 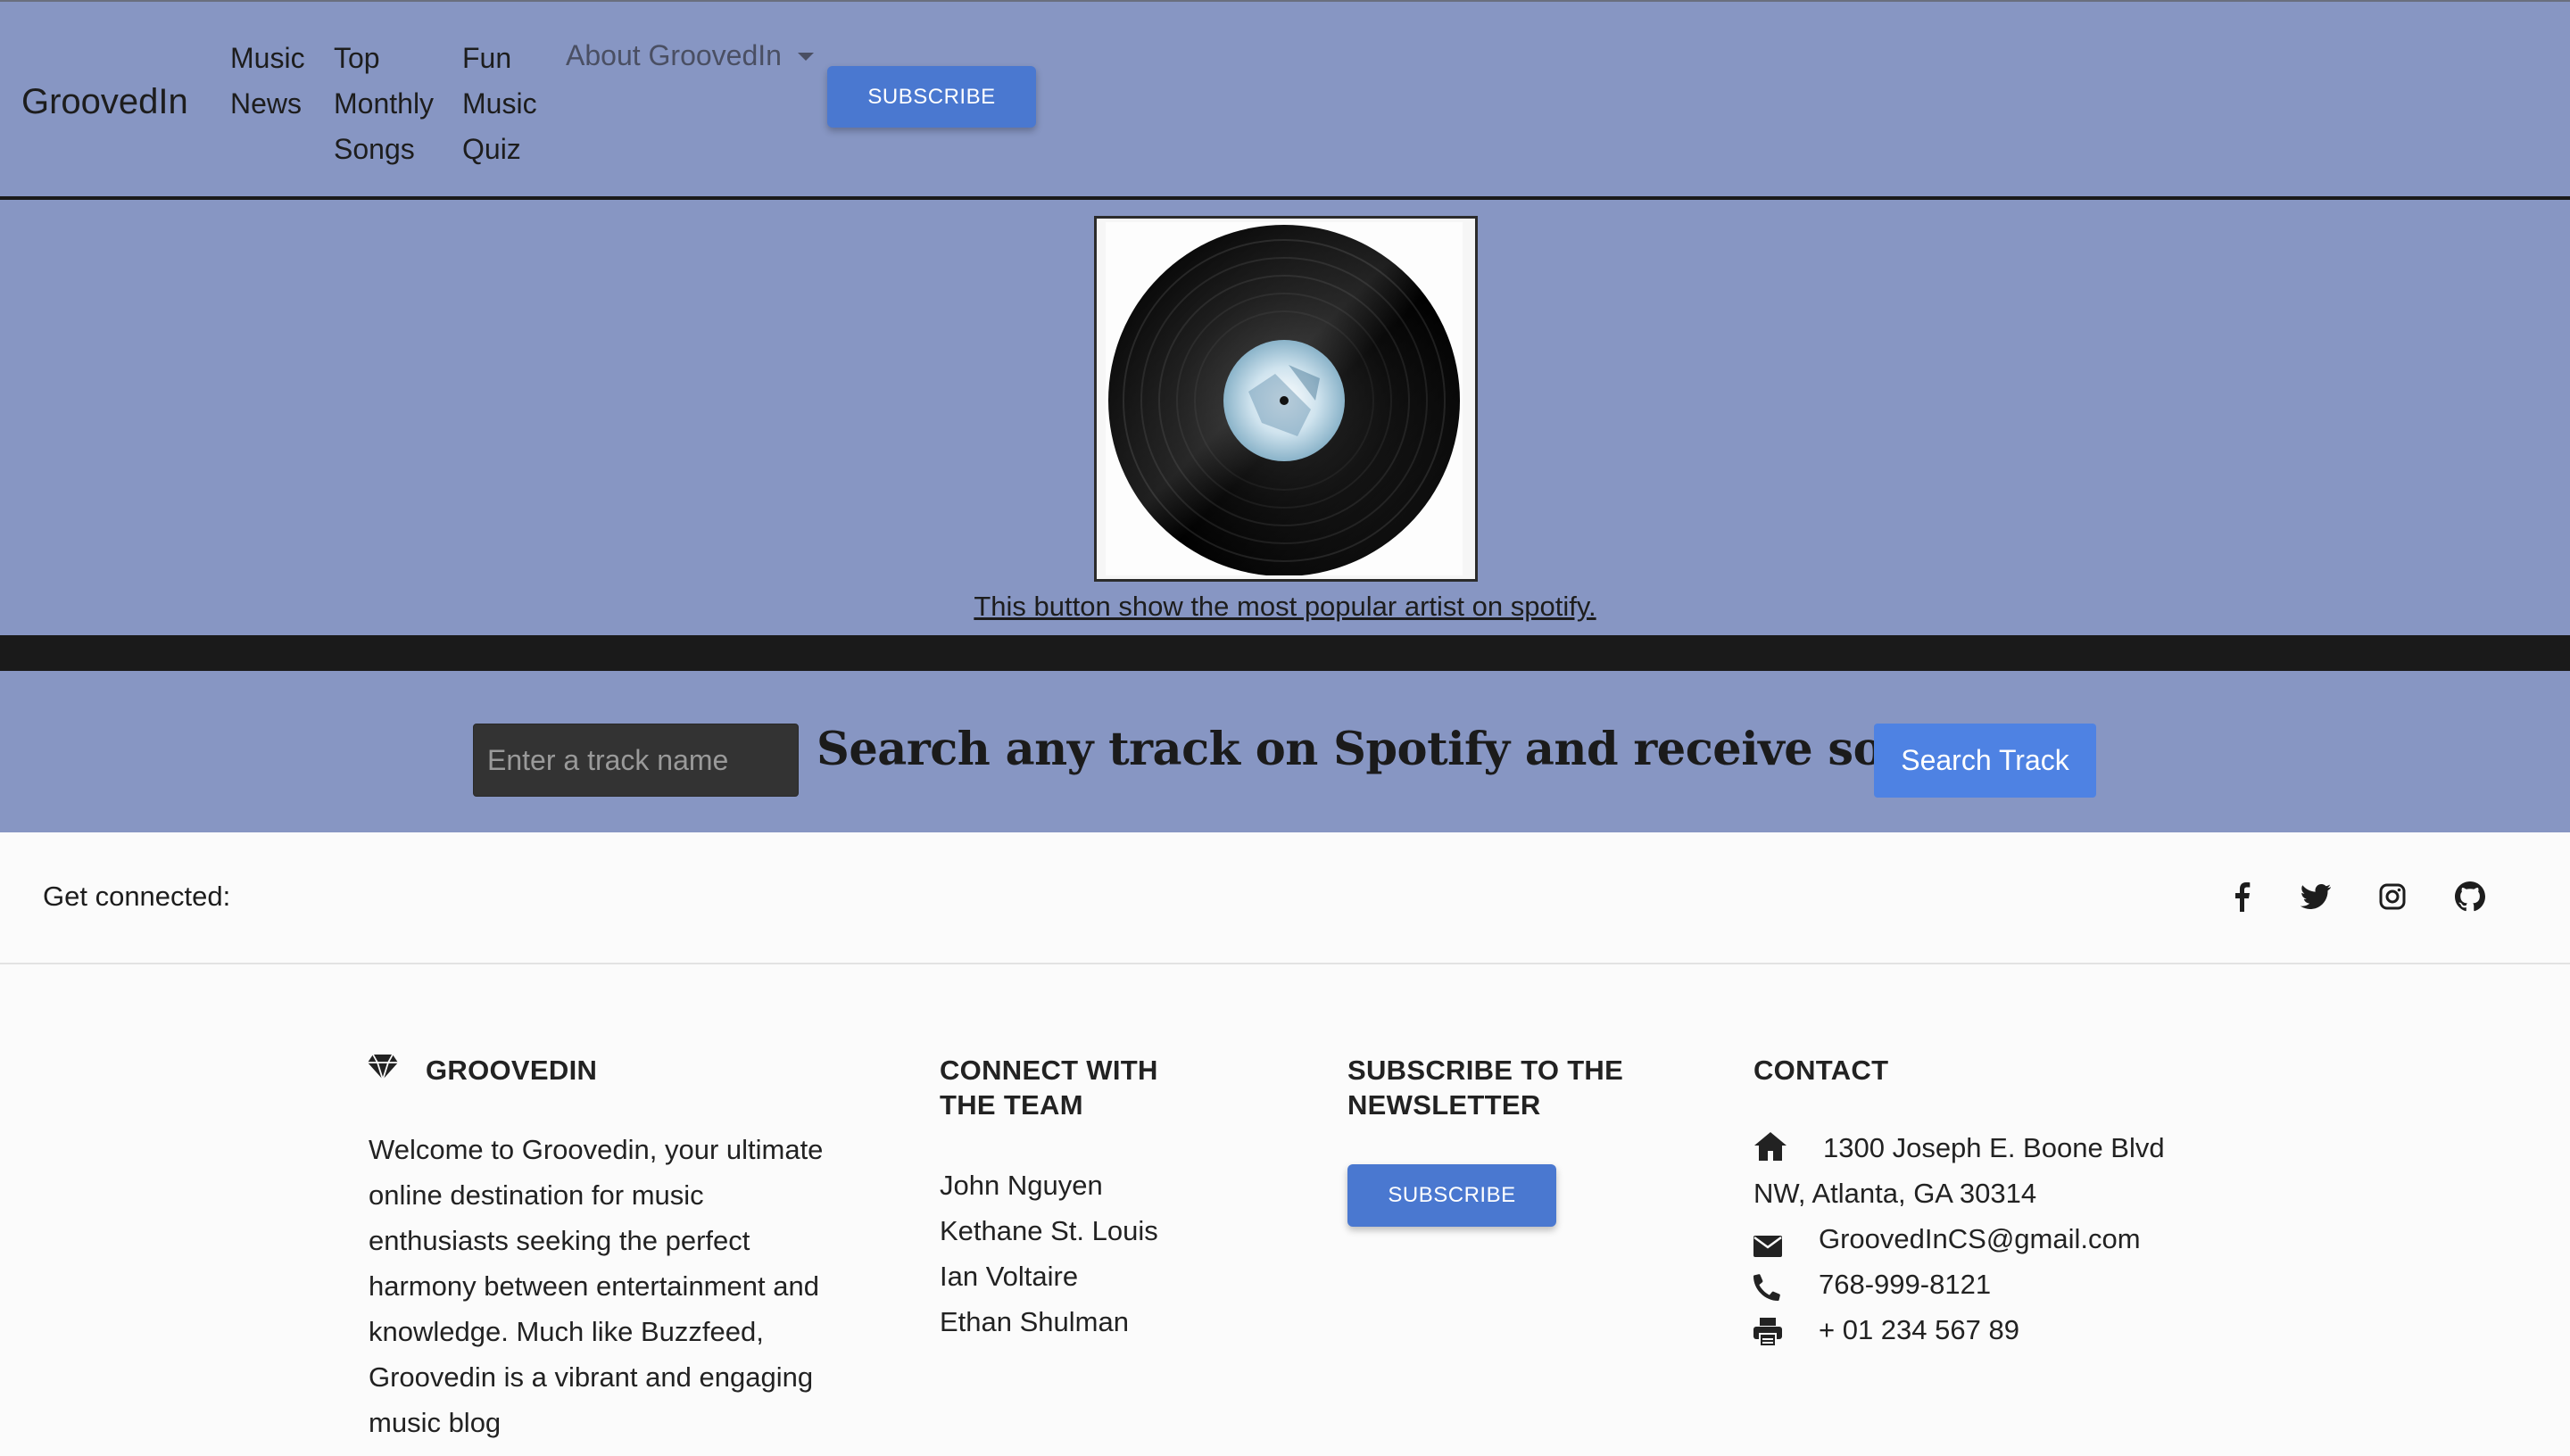 What do you see at coordinates (1821, 1071) in the screenshot?
I see `footer-contact-title: CONTACT` at bounding box center [1821, 1071].